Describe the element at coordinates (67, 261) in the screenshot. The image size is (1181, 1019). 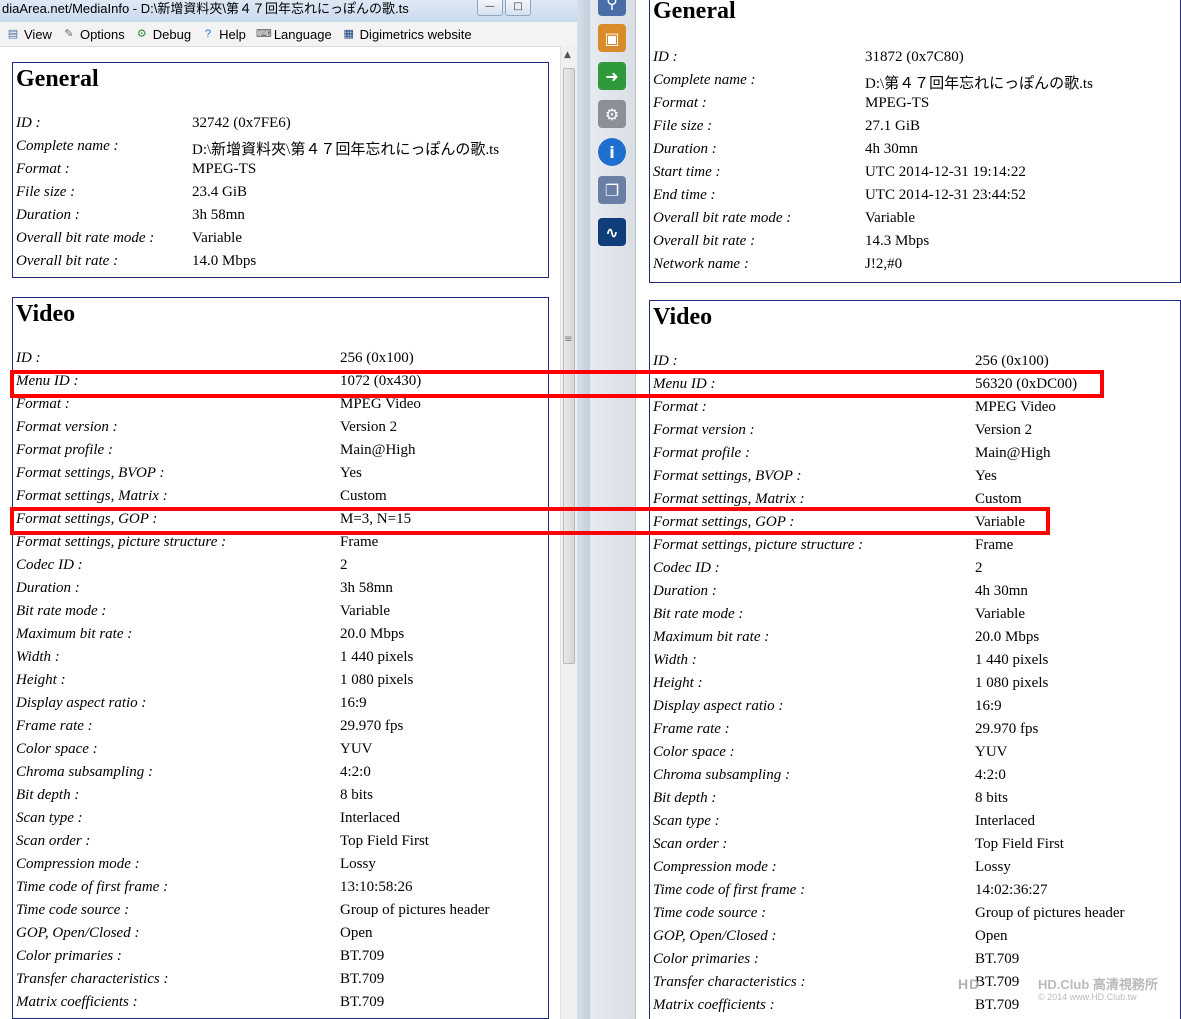
I see `info-label: Overall bit rate :` at that location.